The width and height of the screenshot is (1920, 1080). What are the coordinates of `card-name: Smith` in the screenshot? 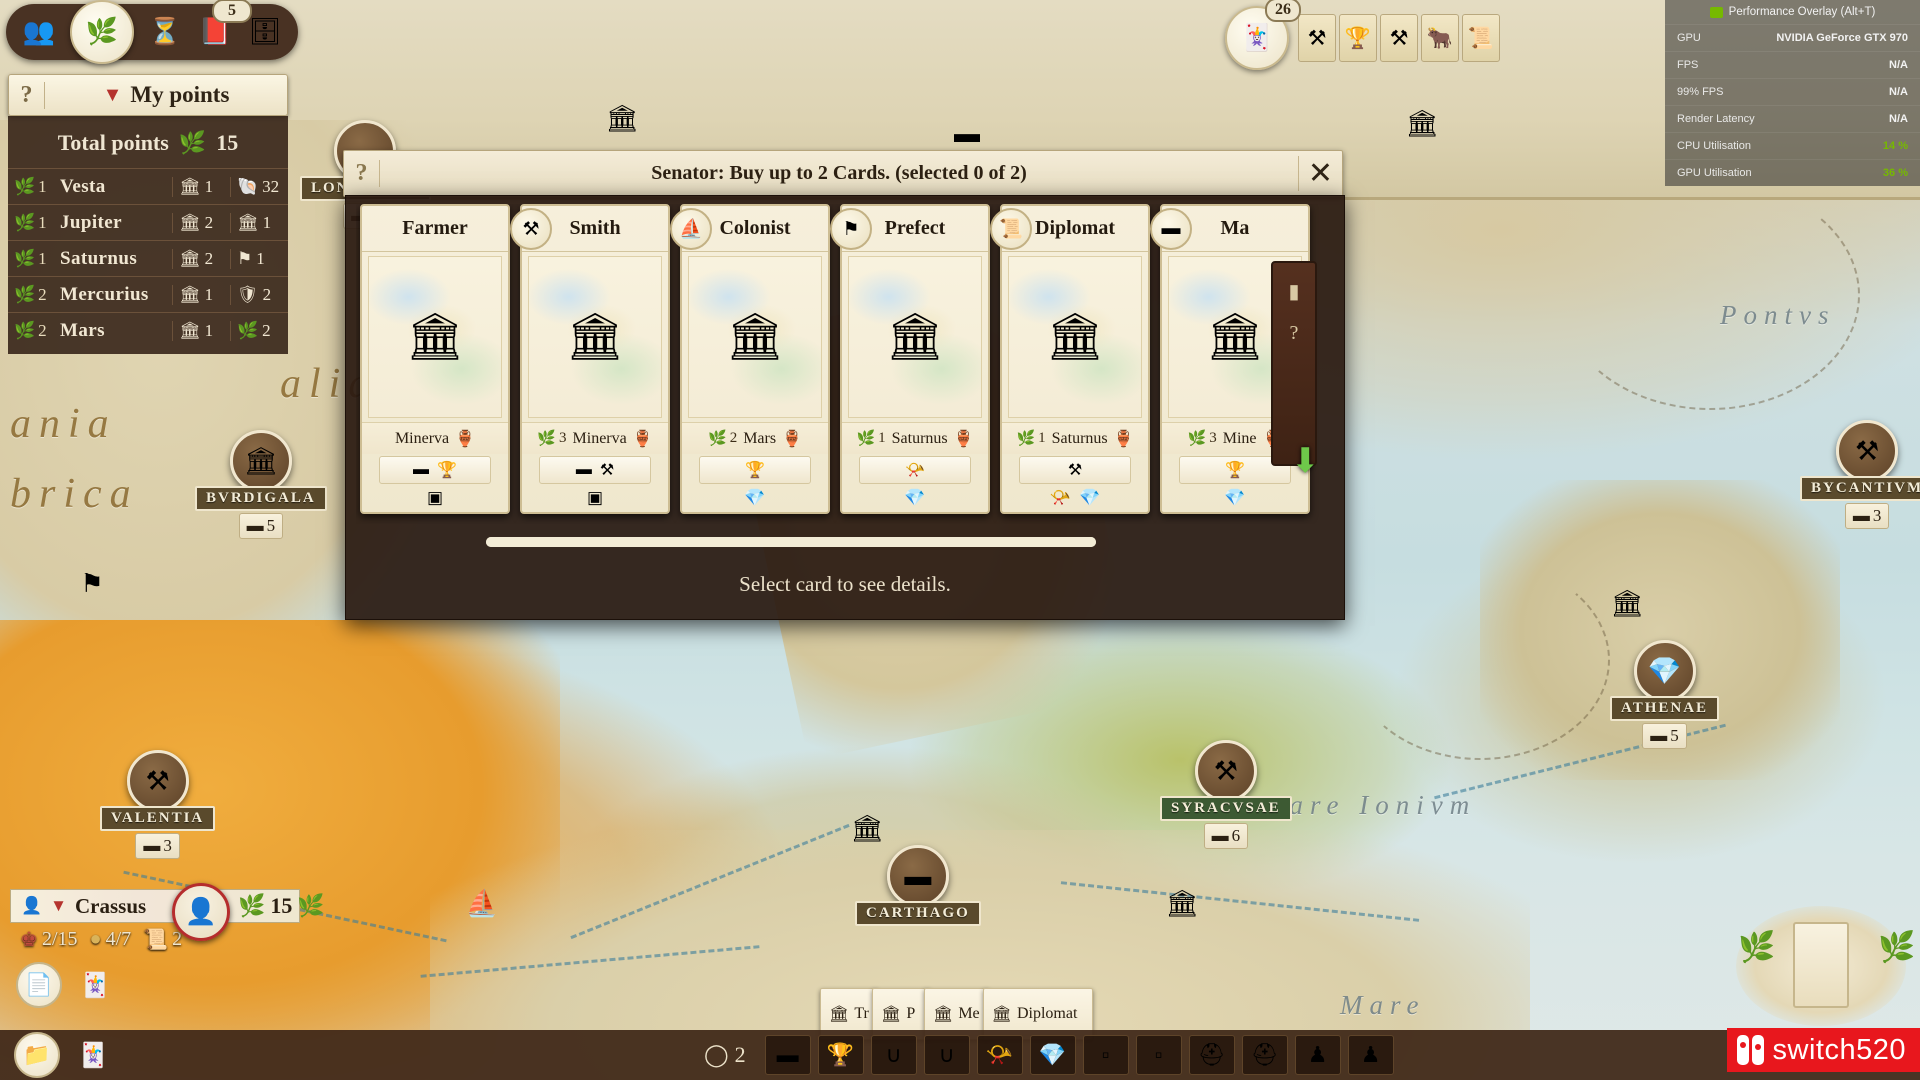 It's located at (595, 228).